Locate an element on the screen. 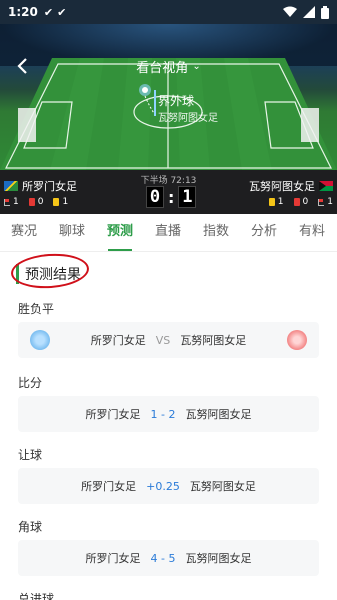 This screenshot has height=600, width=337. home-yellow-cards: 1 is located at coordinates (65, 202).